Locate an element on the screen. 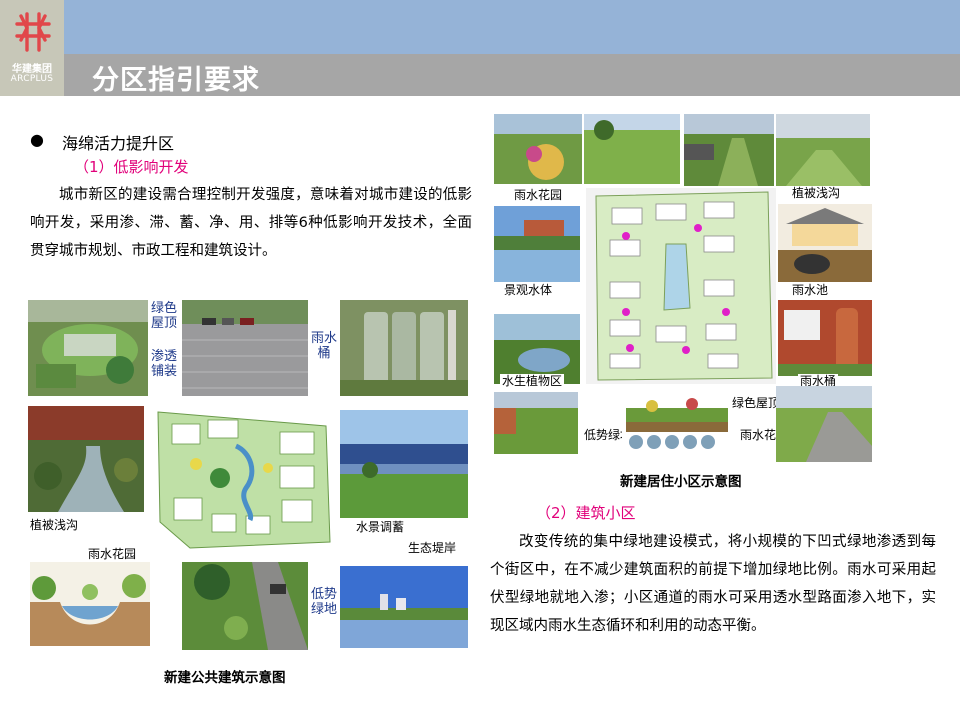  residential-site-plan is located at coordinates (681, 286).